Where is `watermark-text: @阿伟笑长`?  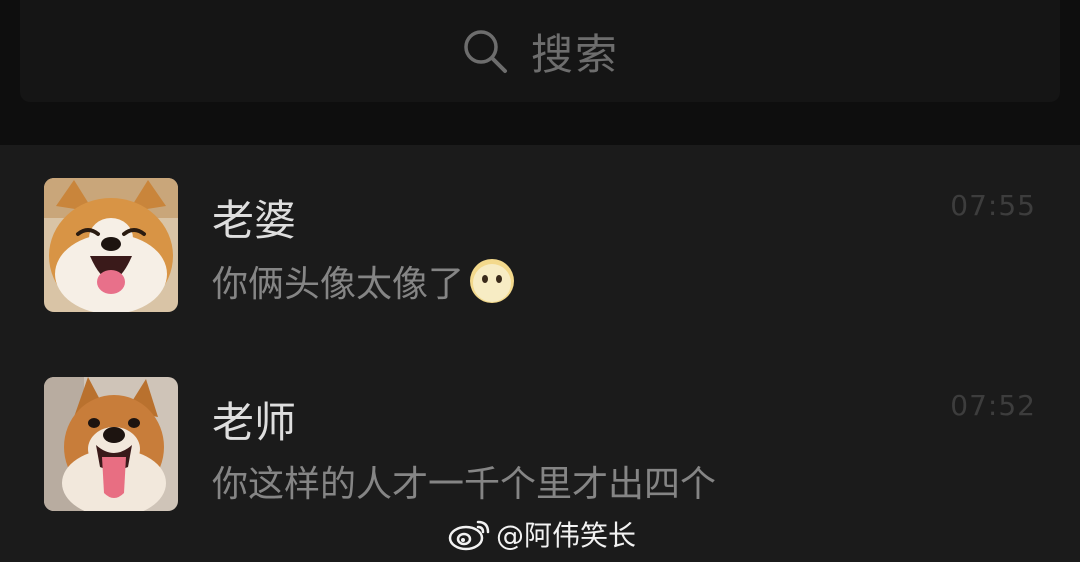 watermark-text: @阿伟笑长 is located at coordinates (566, 535).